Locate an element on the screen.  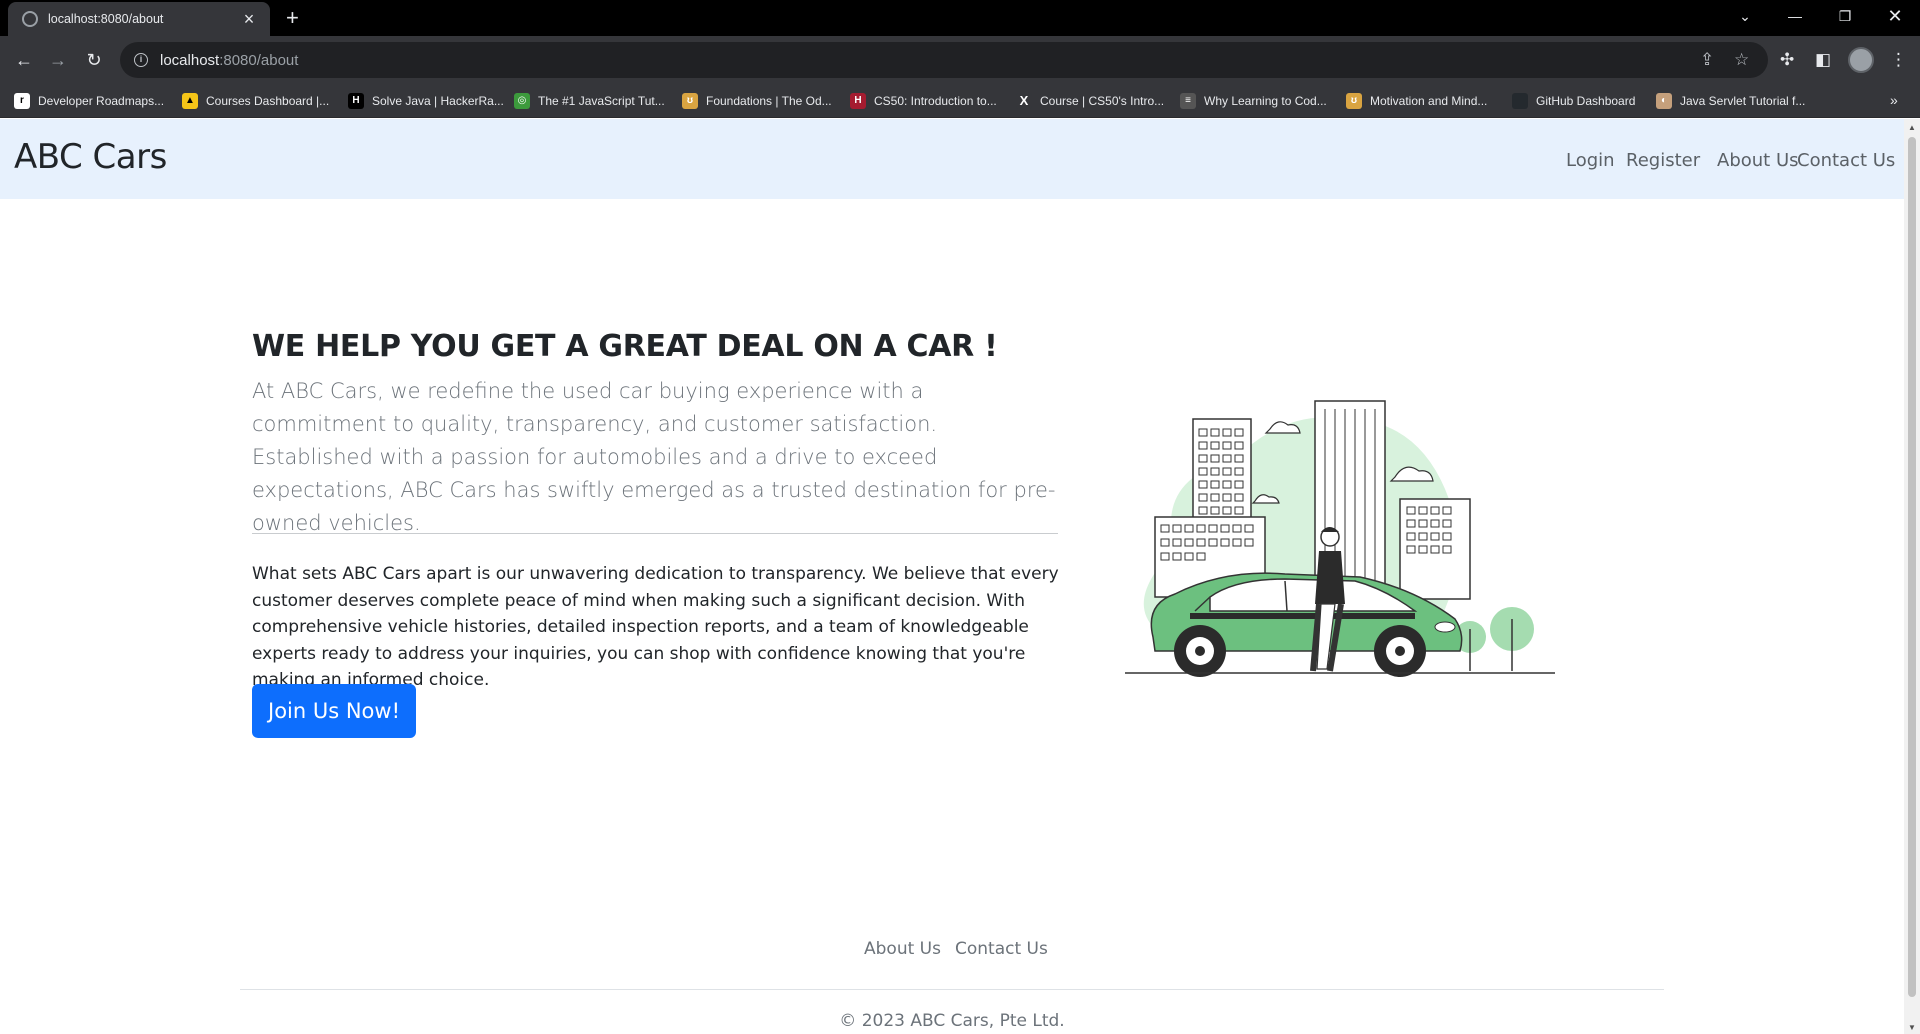
footer-divider is located at coordinates (952, 989).